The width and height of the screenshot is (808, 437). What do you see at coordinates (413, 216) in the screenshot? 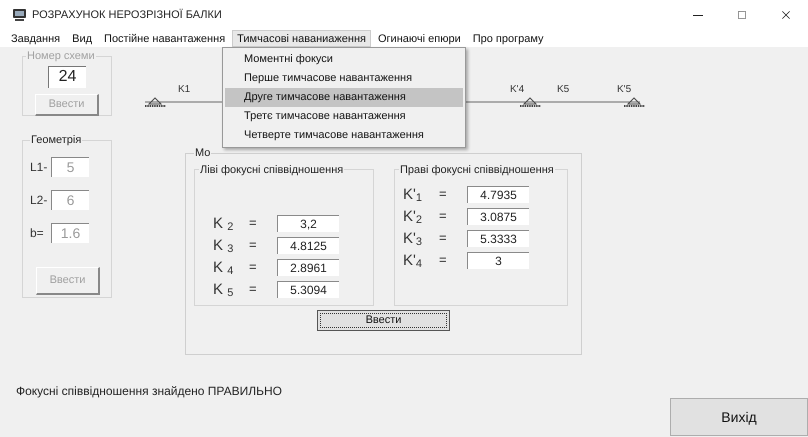
I see `ratio-label: K'$_{2}$` at bounding box center [413, 216].